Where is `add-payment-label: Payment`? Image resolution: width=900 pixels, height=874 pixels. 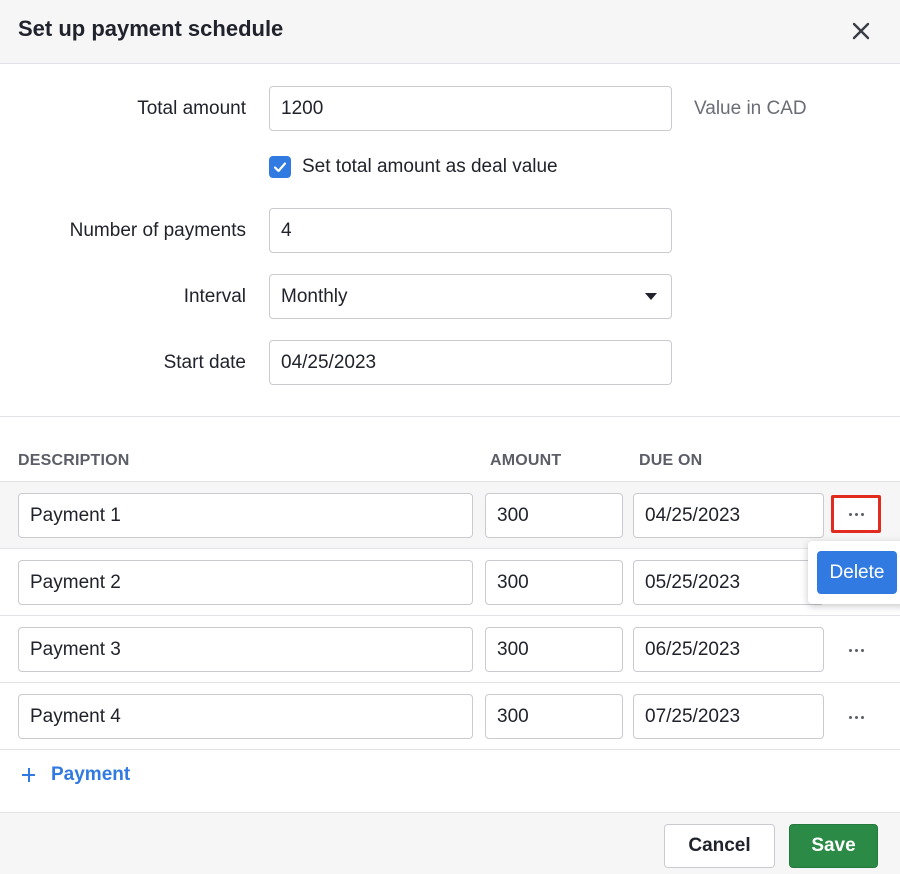
add-payment-label: Payment is located at coordinates (91, 774).